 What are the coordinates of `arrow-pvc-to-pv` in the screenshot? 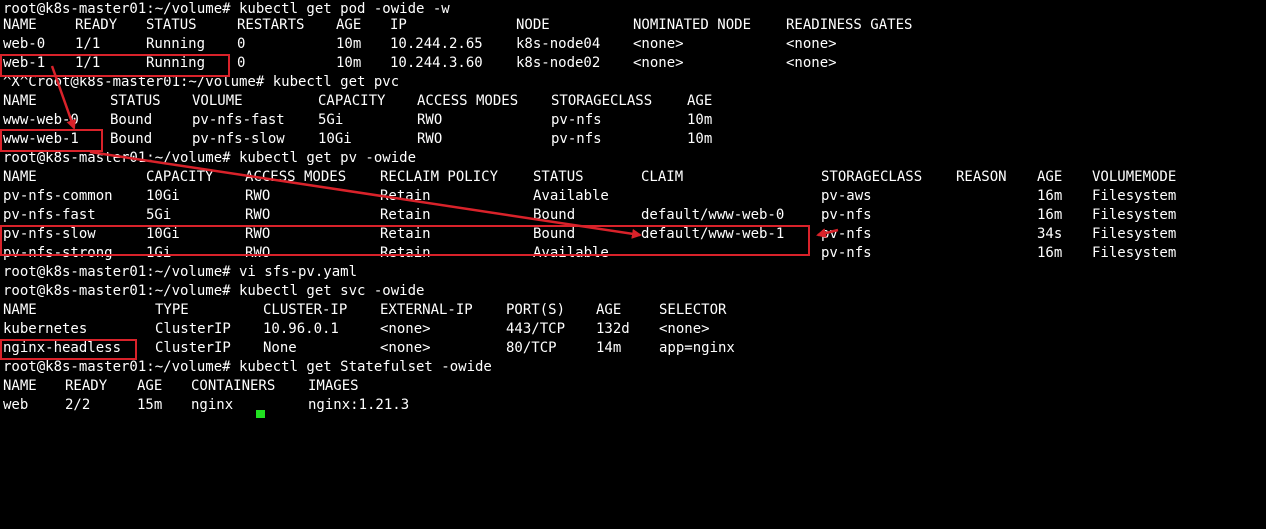 It's located at (365, 194).